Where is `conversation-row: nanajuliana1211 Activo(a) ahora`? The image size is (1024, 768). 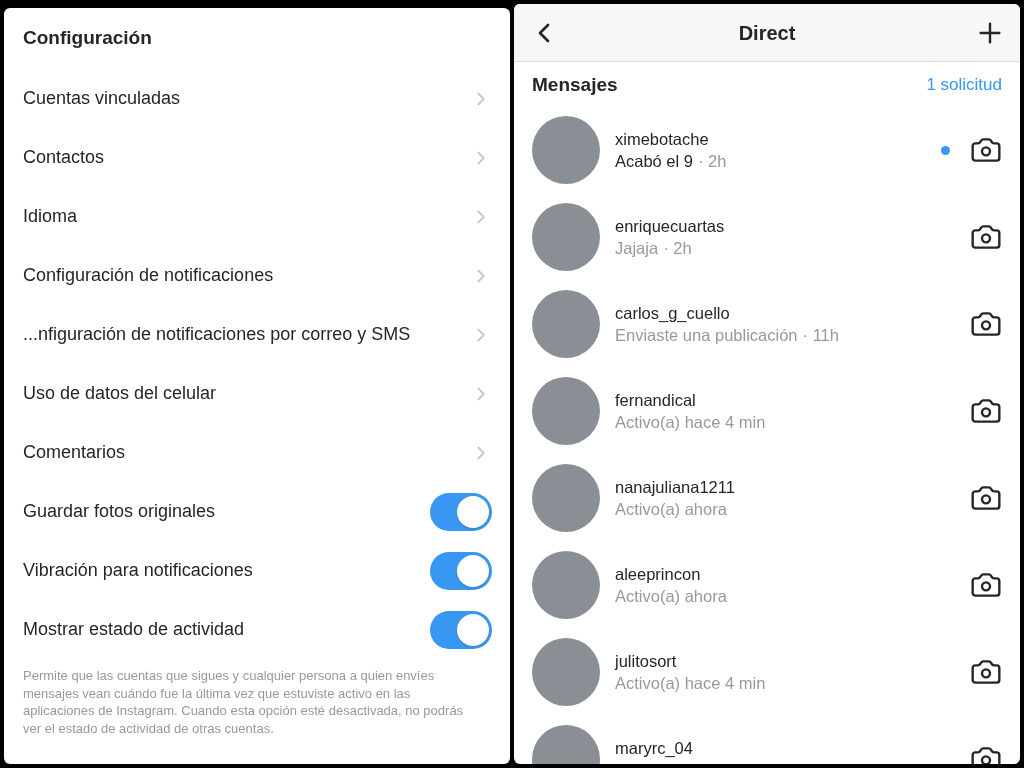 conversation-row: nanajuliana1211 Activo(a) ahora is located at coordinates (767, 497).